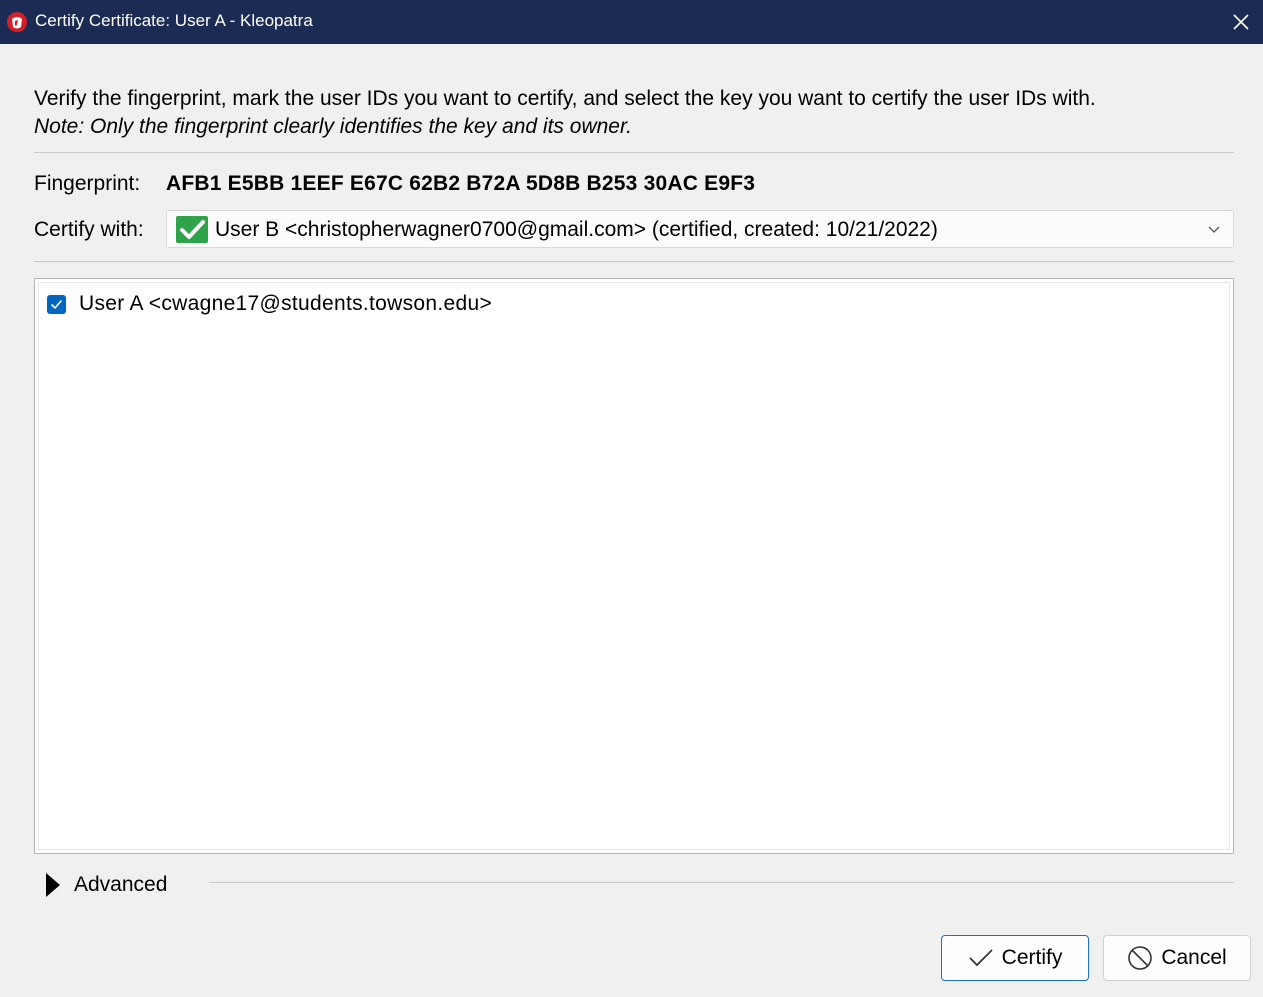 The image size is (1263, 997). What do you see at coordinates (89, 229) in the screenshot?
I see `certify-with-label: Certify with:` at bounding box center [89, 229].